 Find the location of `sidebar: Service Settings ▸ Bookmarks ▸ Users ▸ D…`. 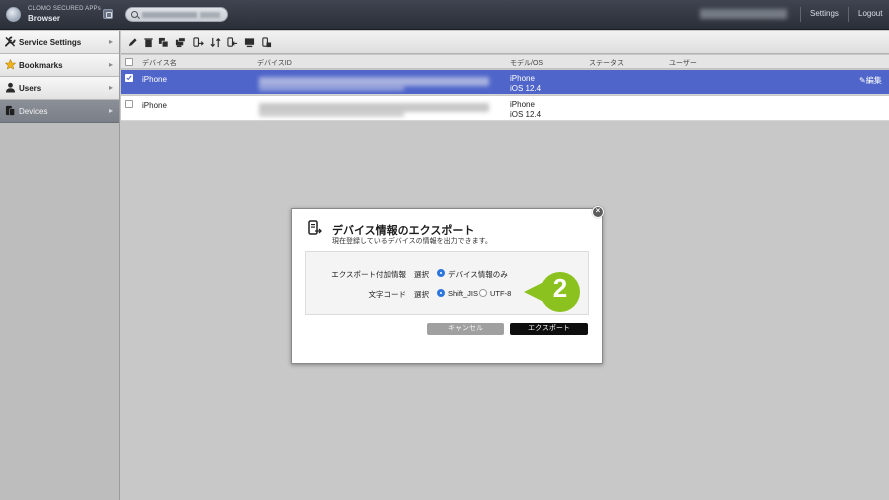

sidebar: Service Settings ▸ Bookmarks ▸ Users ▸ D… is located at coordinates (60, 265).